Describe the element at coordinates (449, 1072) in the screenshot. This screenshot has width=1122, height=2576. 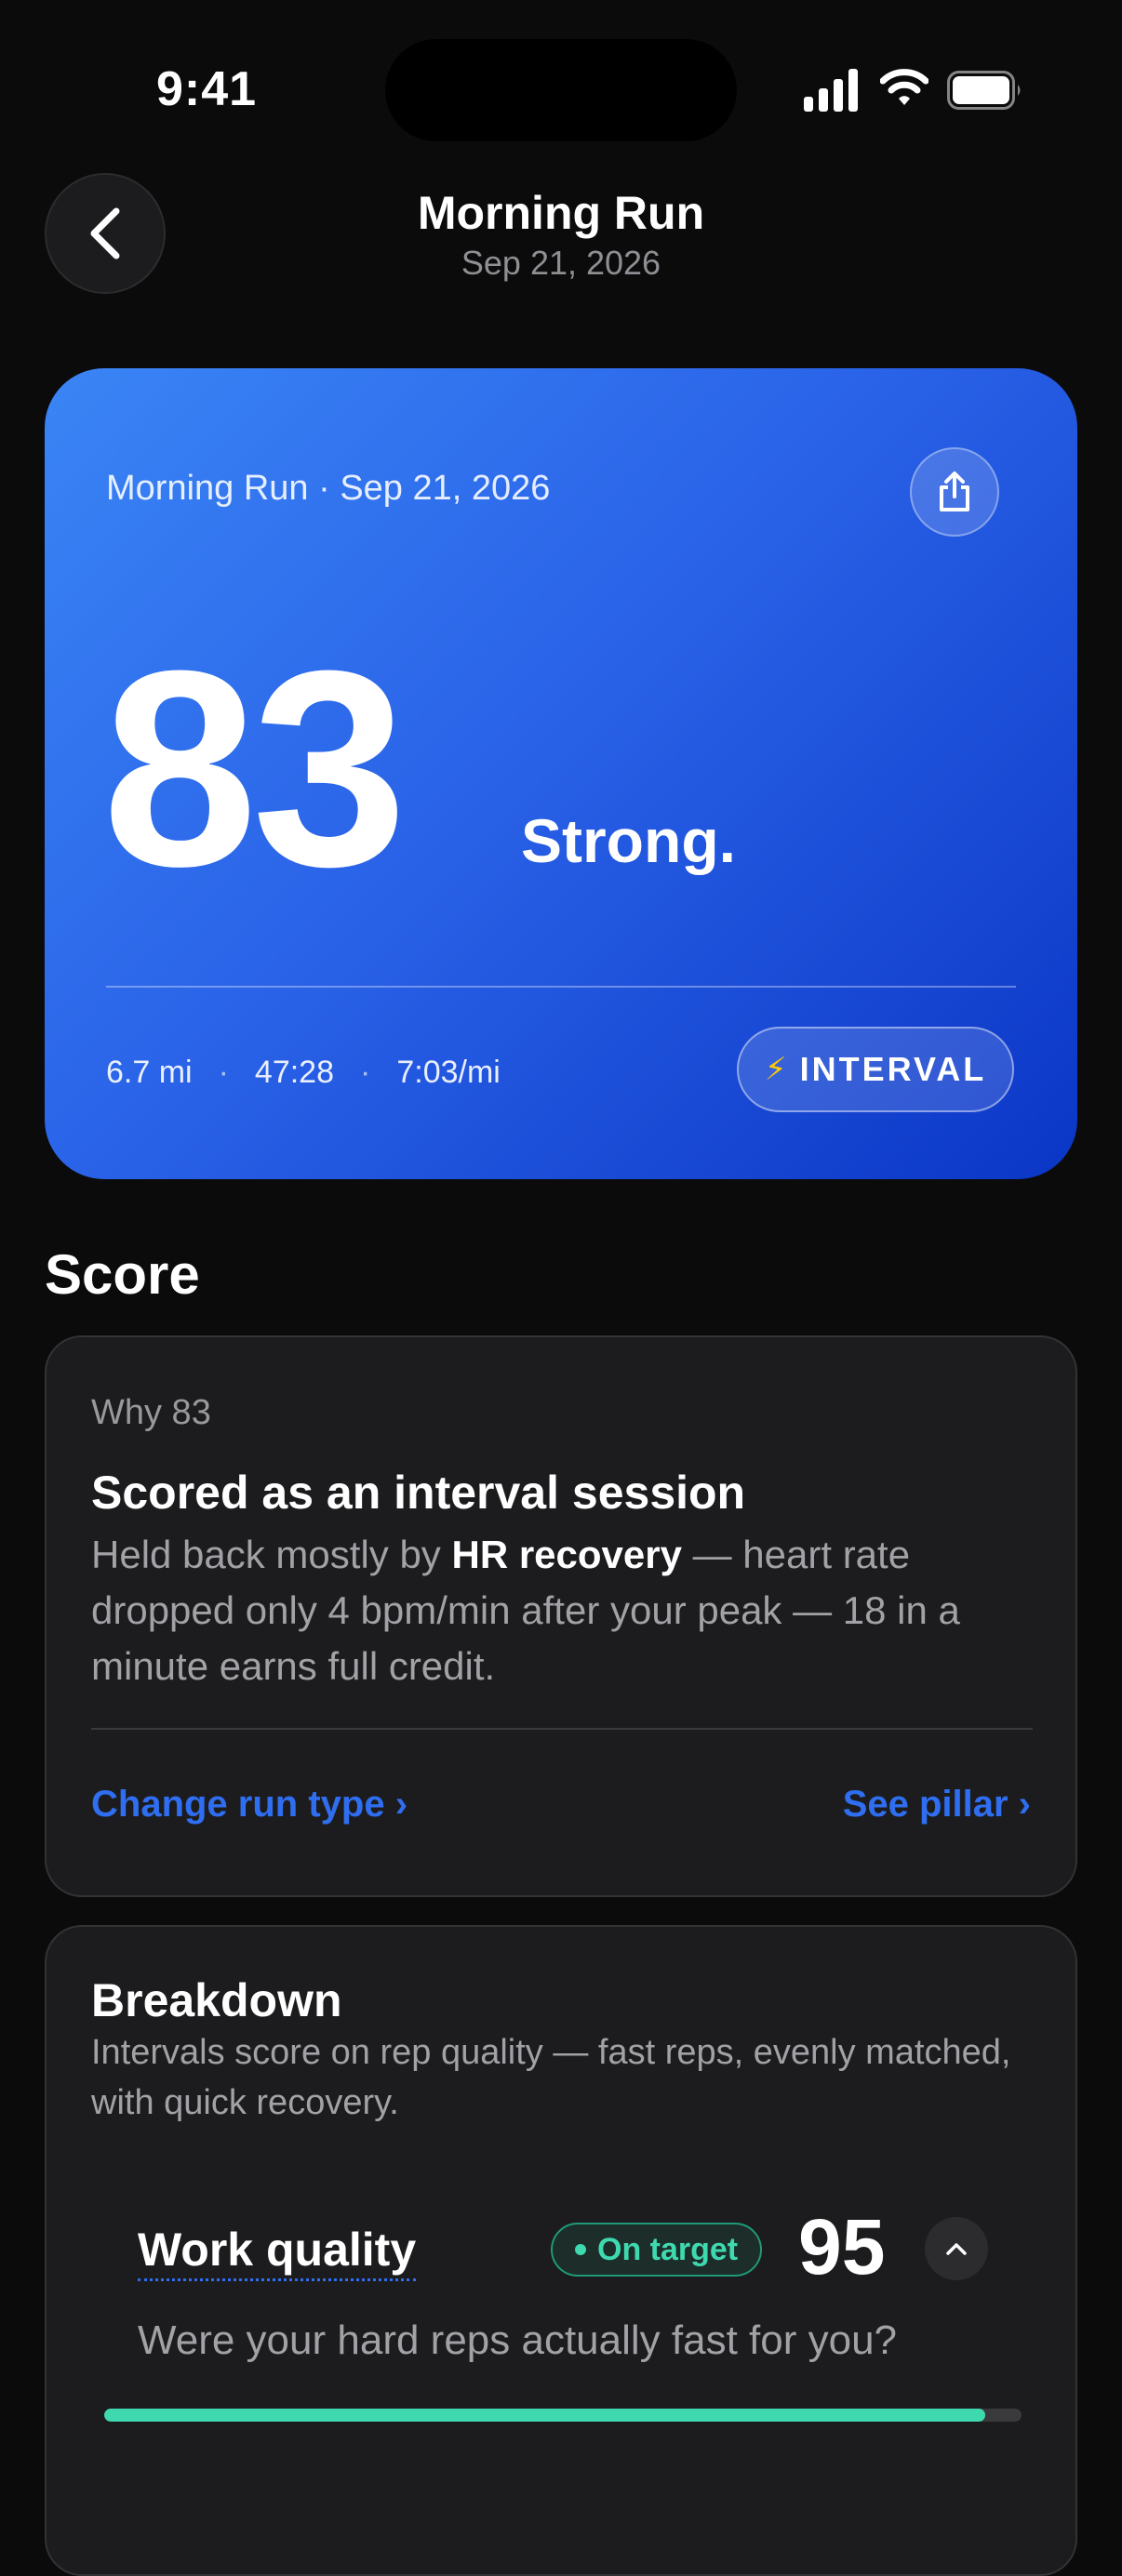
I see `pace-stat: 7:03/mi` at that location.